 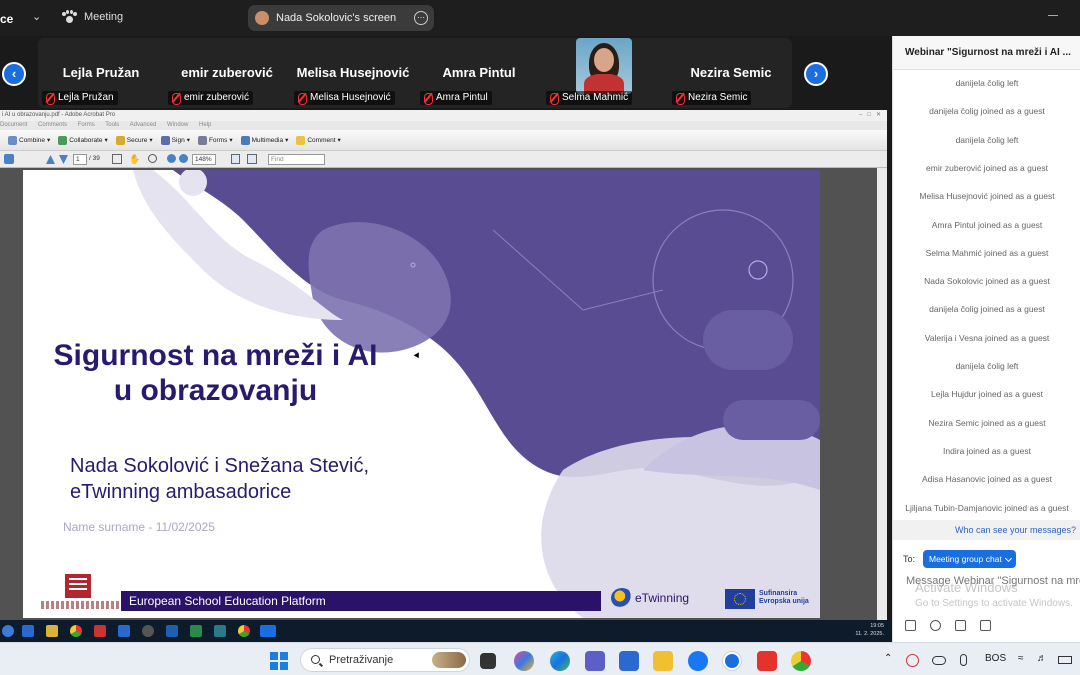 What do you see at coordinates (935, 625) in the screenshot?
I see `emoji-icon` at bounding box center [935, 625].